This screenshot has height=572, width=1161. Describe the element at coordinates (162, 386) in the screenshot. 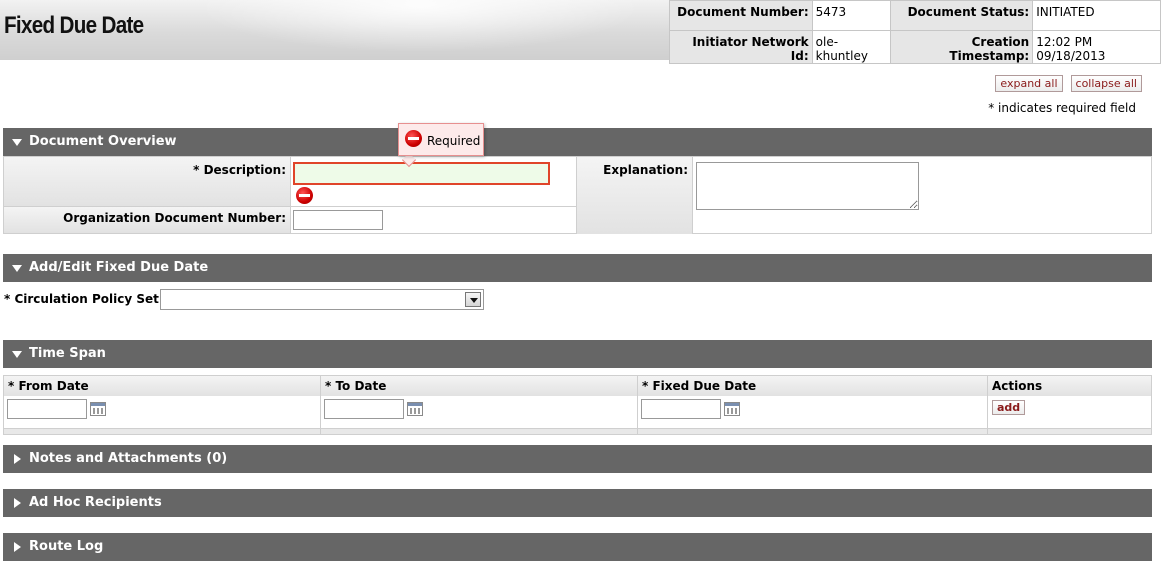

I see `column-header-from-date: * From Date` at that location.